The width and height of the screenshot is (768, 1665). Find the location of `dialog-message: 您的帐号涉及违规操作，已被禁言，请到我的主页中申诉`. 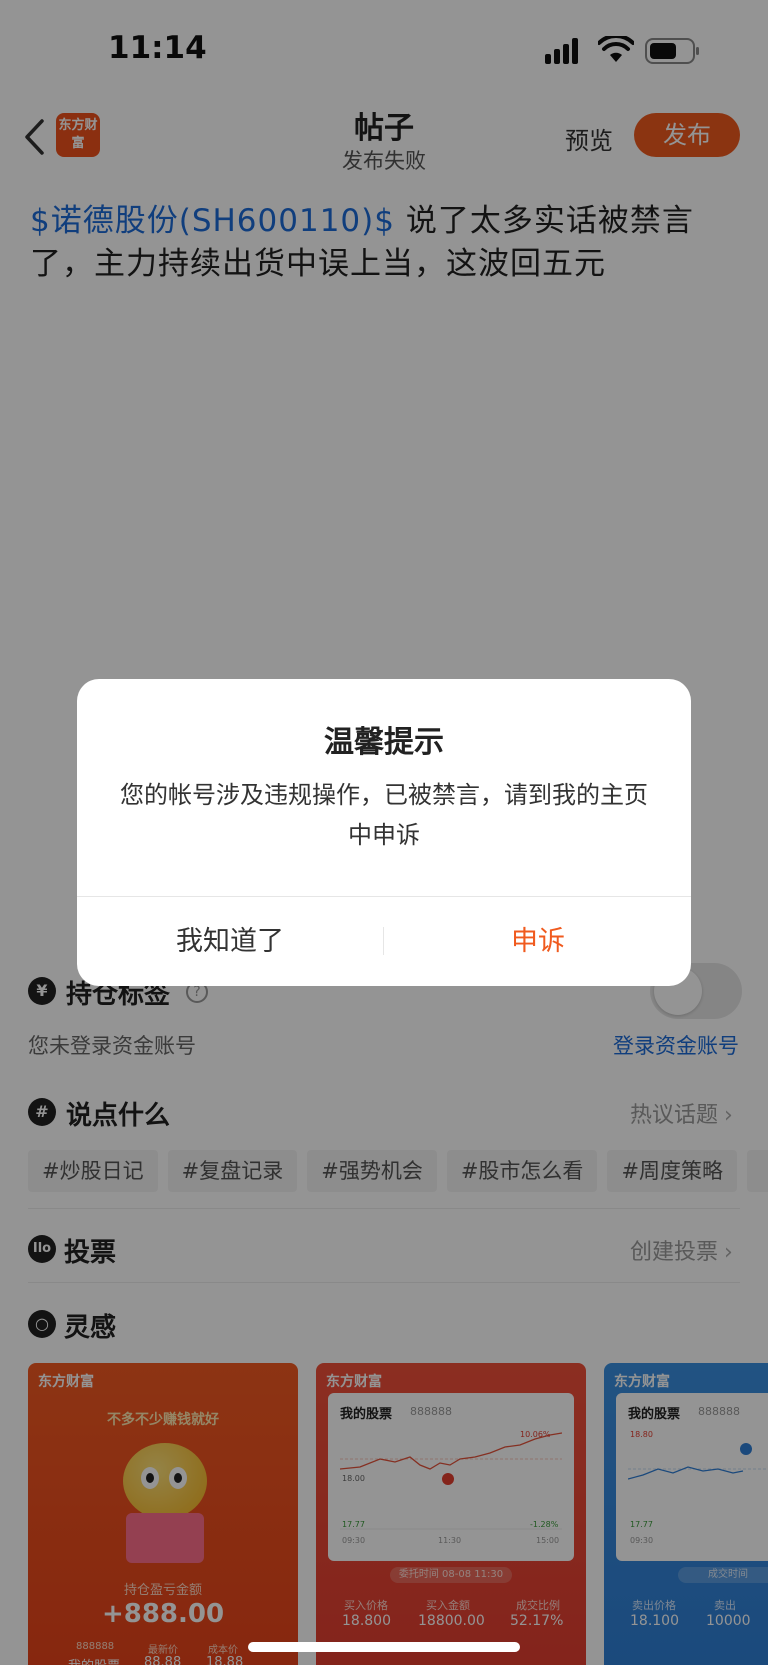

dialog-message: 您的帐号涉及违规操作，已被禁言，请到我的主页中申诉 is located at coordinates (384, 815).